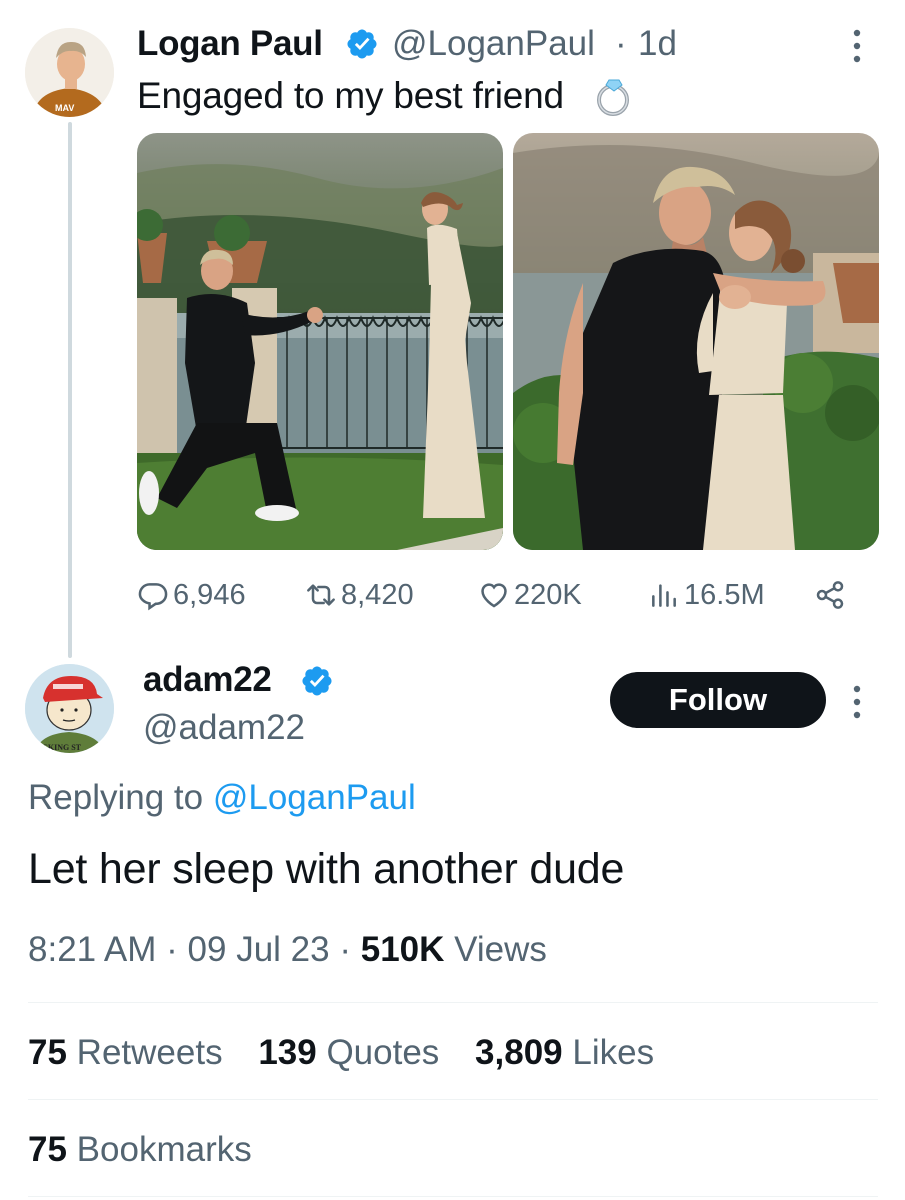 The height and width of the screenshot is (1200, 905). I want to click on tweet-meta-line: 8:21 AM · 09 Jul 23 · 510K Views, so click(287, 950).